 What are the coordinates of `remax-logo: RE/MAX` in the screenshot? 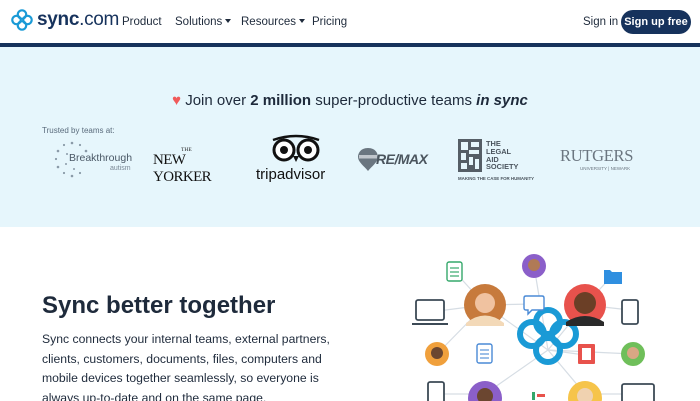 It's located at (398, 162).